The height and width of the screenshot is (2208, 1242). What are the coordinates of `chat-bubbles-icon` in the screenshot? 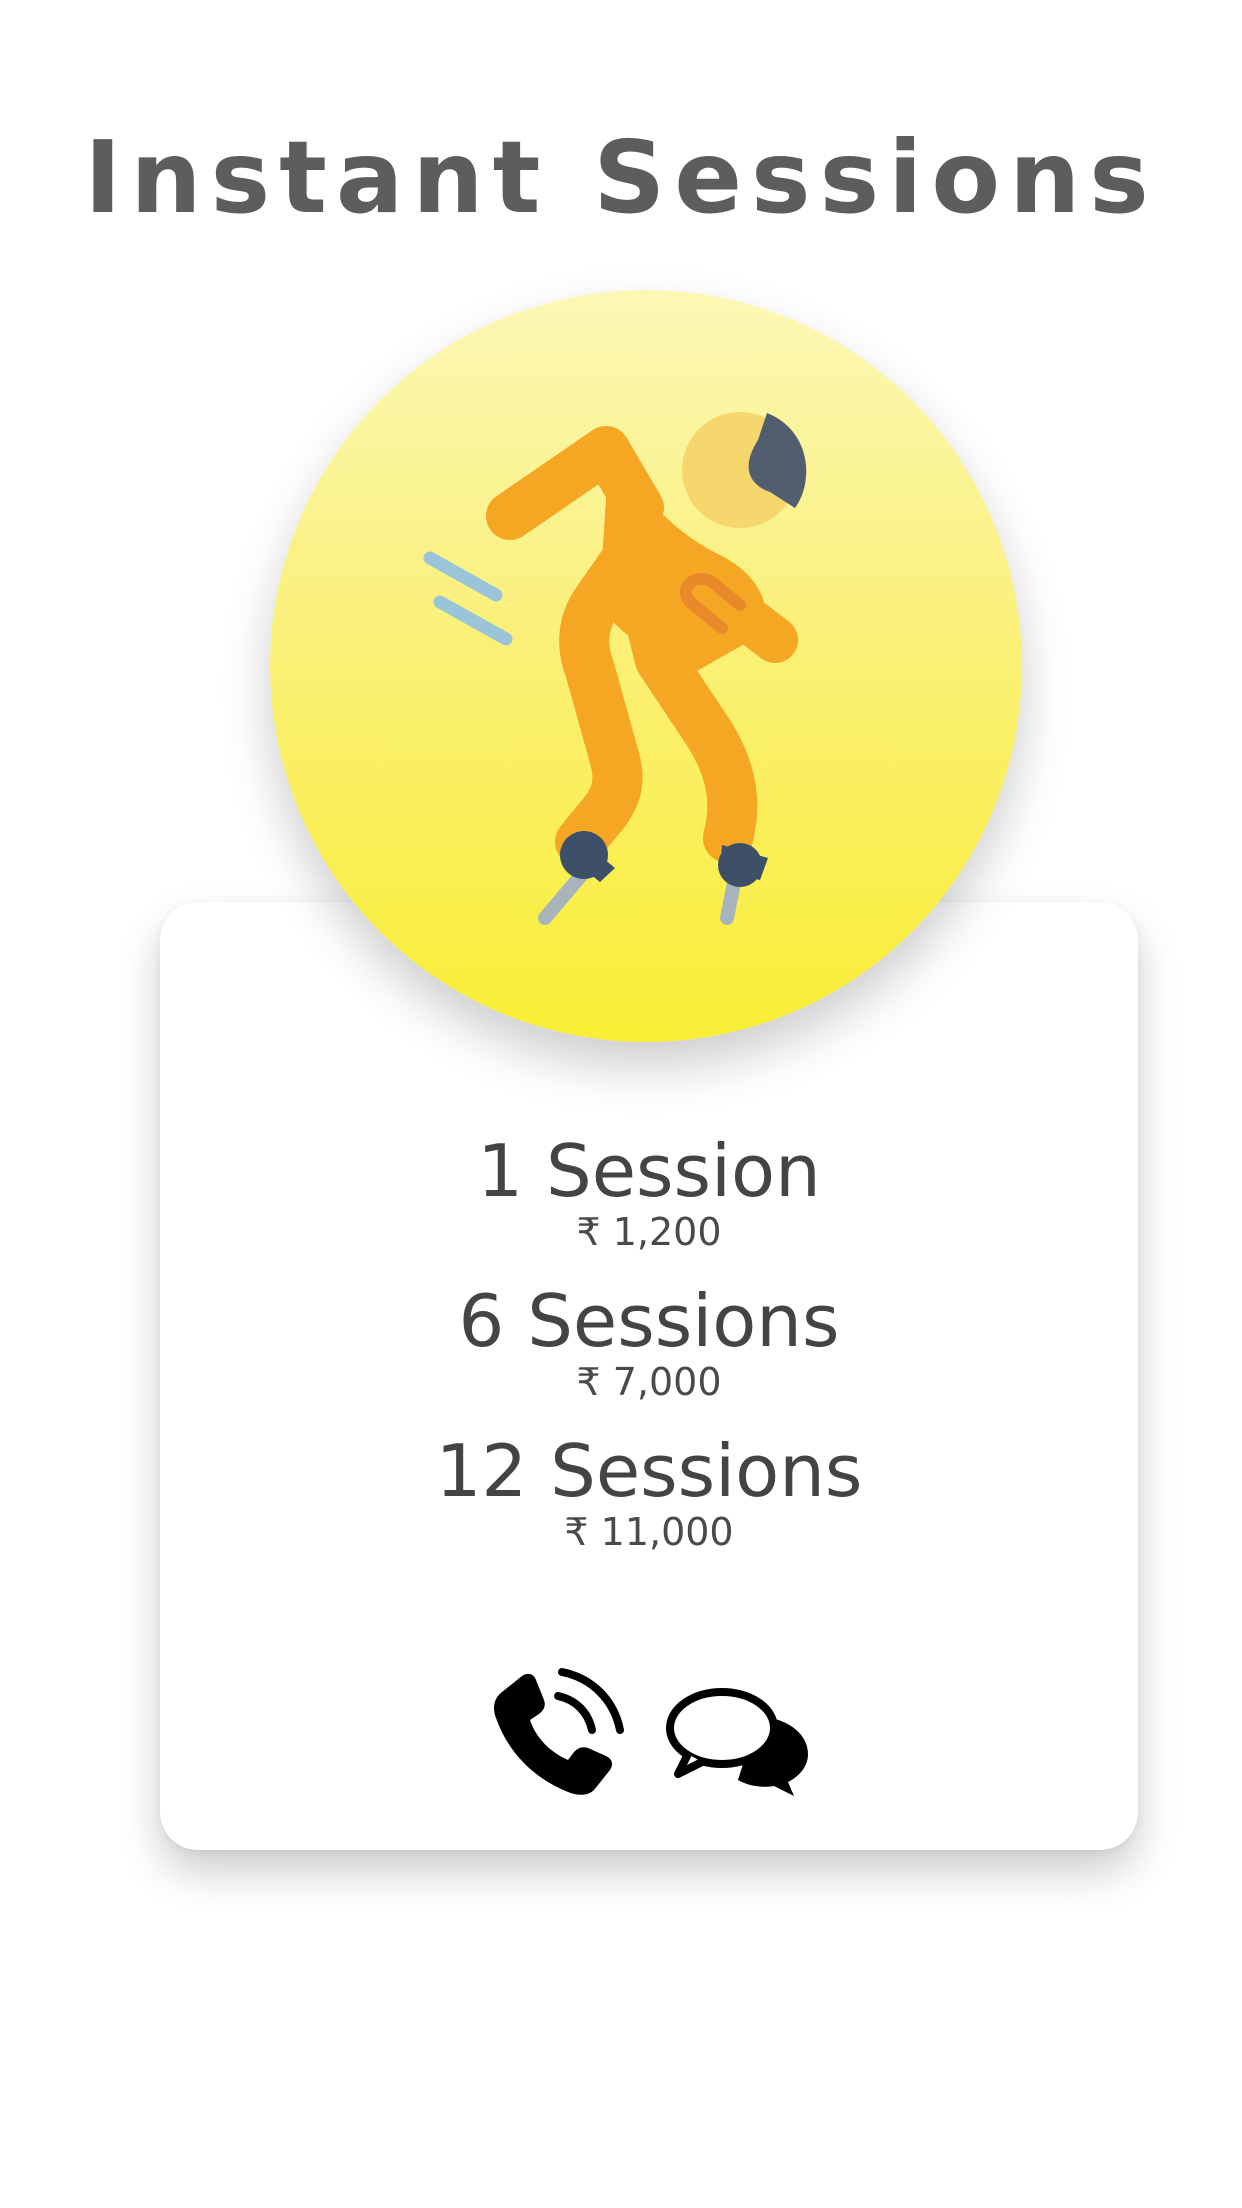 It's located at (737, 1742).